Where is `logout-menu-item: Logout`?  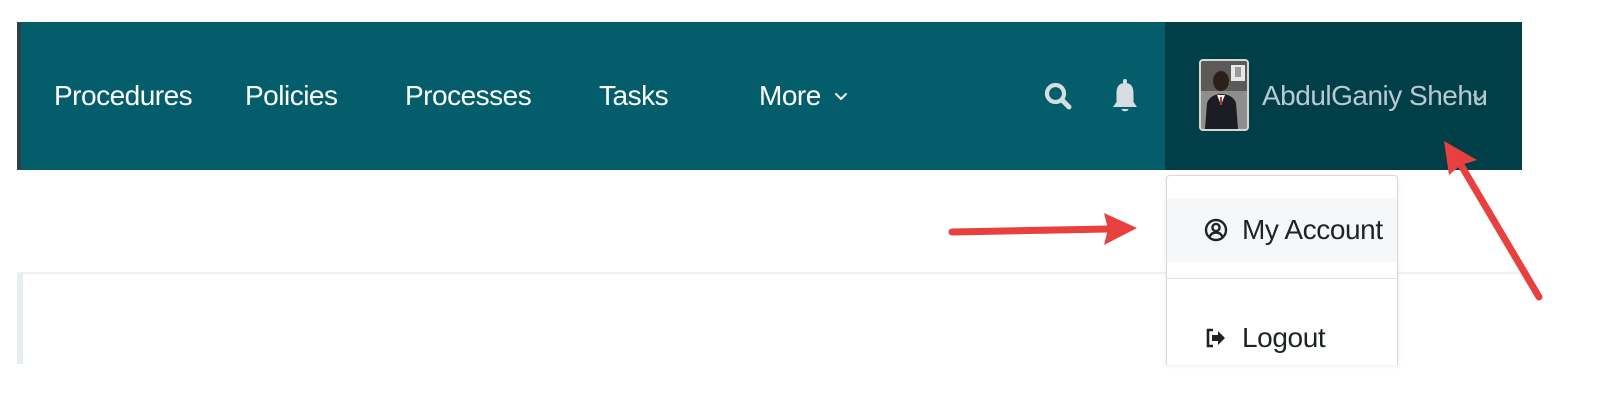
logout-menu-item: Logout is located at coordinates (1282, 335).